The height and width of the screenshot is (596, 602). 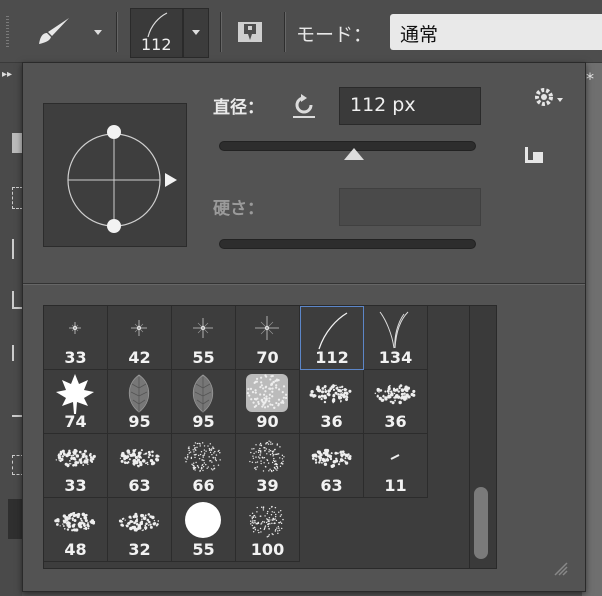 What do you see at coordinates (7, 32) in the screenshot?
I see `options-bar-grip` at bounding box center [7, 32].